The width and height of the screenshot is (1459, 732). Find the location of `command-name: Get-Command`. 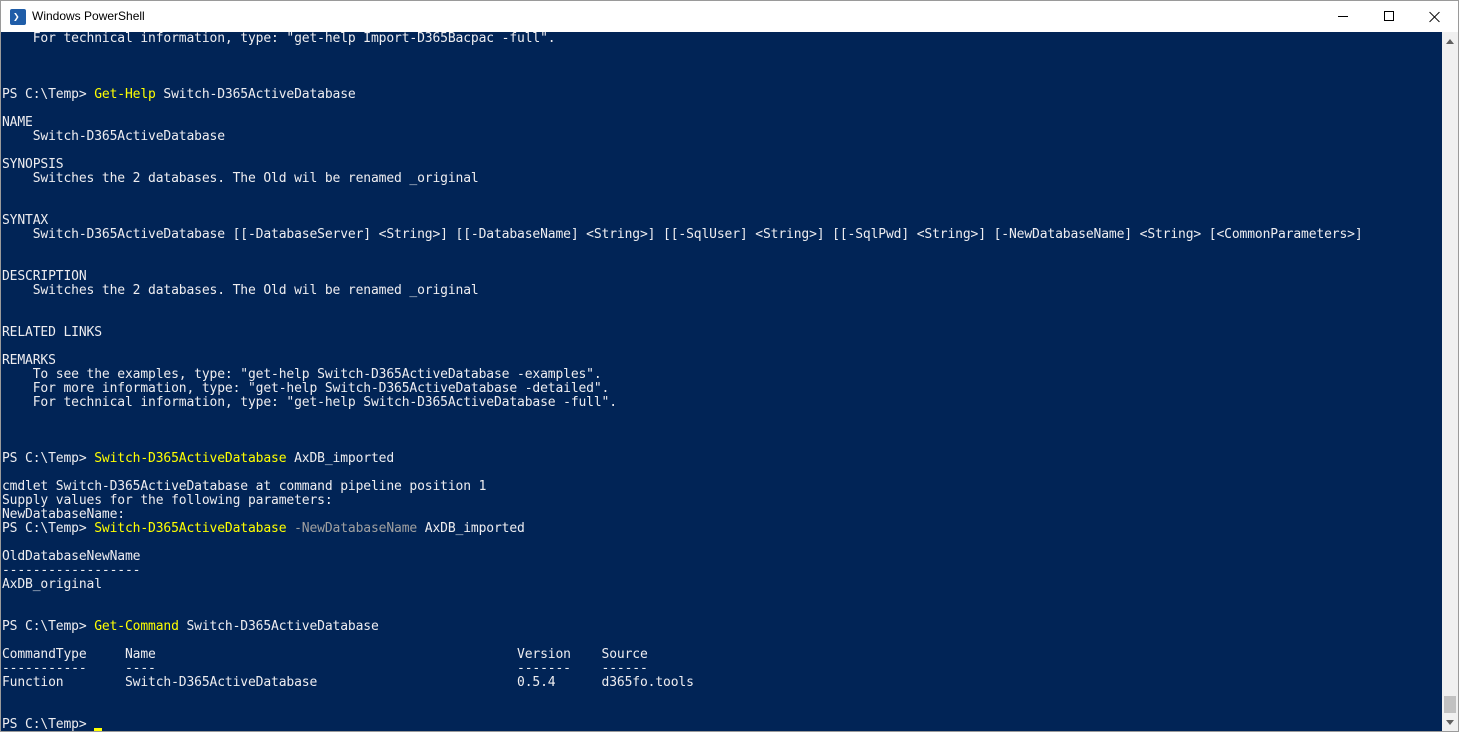

command-name: Get-Command is located at coordinates (136, 626).